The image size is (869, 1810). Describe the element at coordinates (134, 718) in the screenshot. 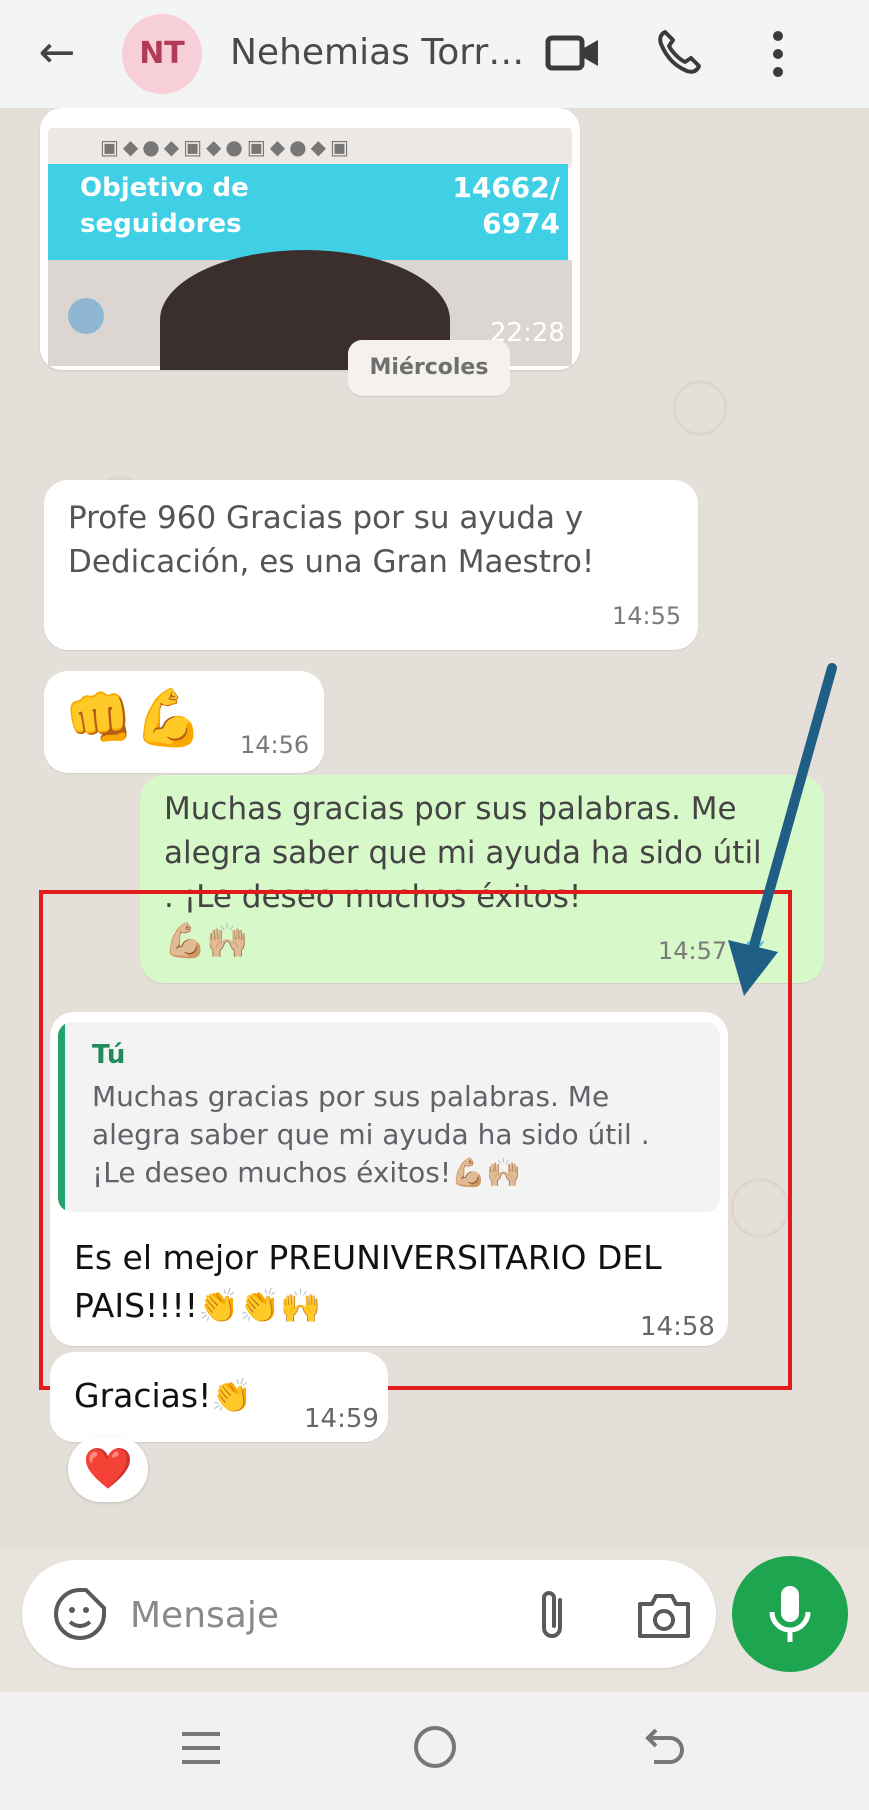

I see `message-text: 👊💪` at that location.